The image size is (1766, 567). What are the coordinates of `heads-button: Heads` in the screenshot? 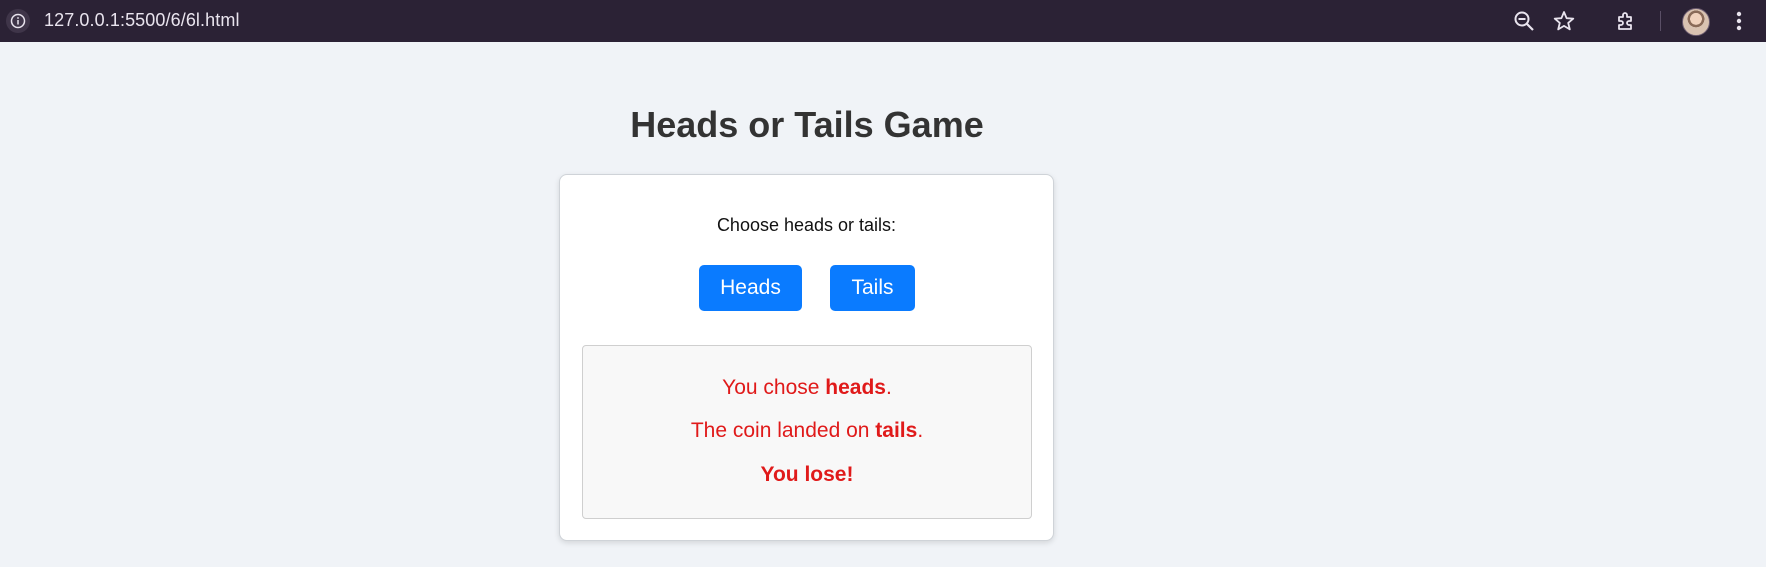 It's located at (750, 288).